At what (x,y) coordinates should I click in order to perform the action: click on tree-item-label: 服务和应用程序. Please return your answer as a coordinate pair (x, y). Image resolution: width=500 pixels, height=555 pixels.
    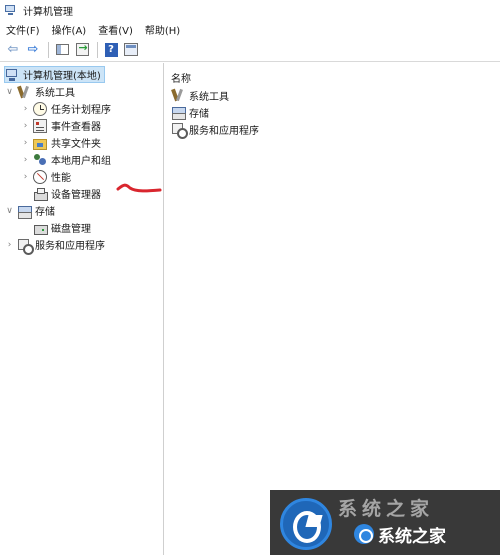
    Looking at the image, I should click on (70, 246).